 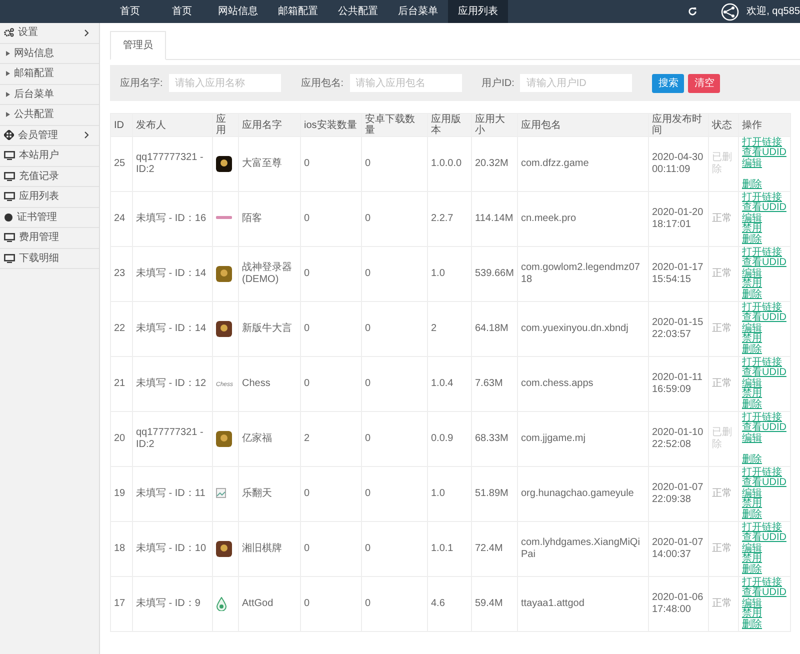 What do you see at coordinates (39, 196) in the screenshot?
I see `sidebar-item: 应用列表` at bounding box center [39, 196].